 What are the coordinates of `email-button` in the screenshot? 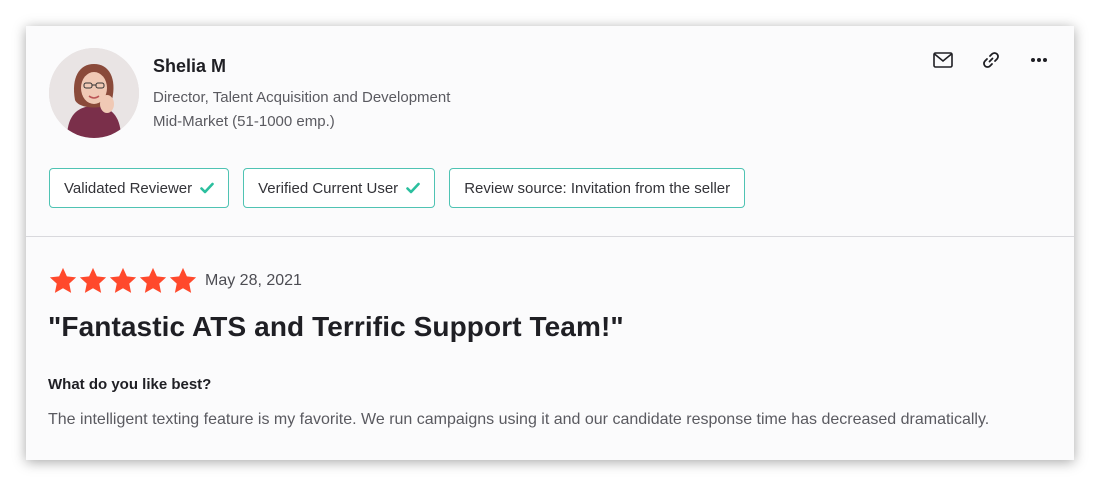 It's located at (943, 60).